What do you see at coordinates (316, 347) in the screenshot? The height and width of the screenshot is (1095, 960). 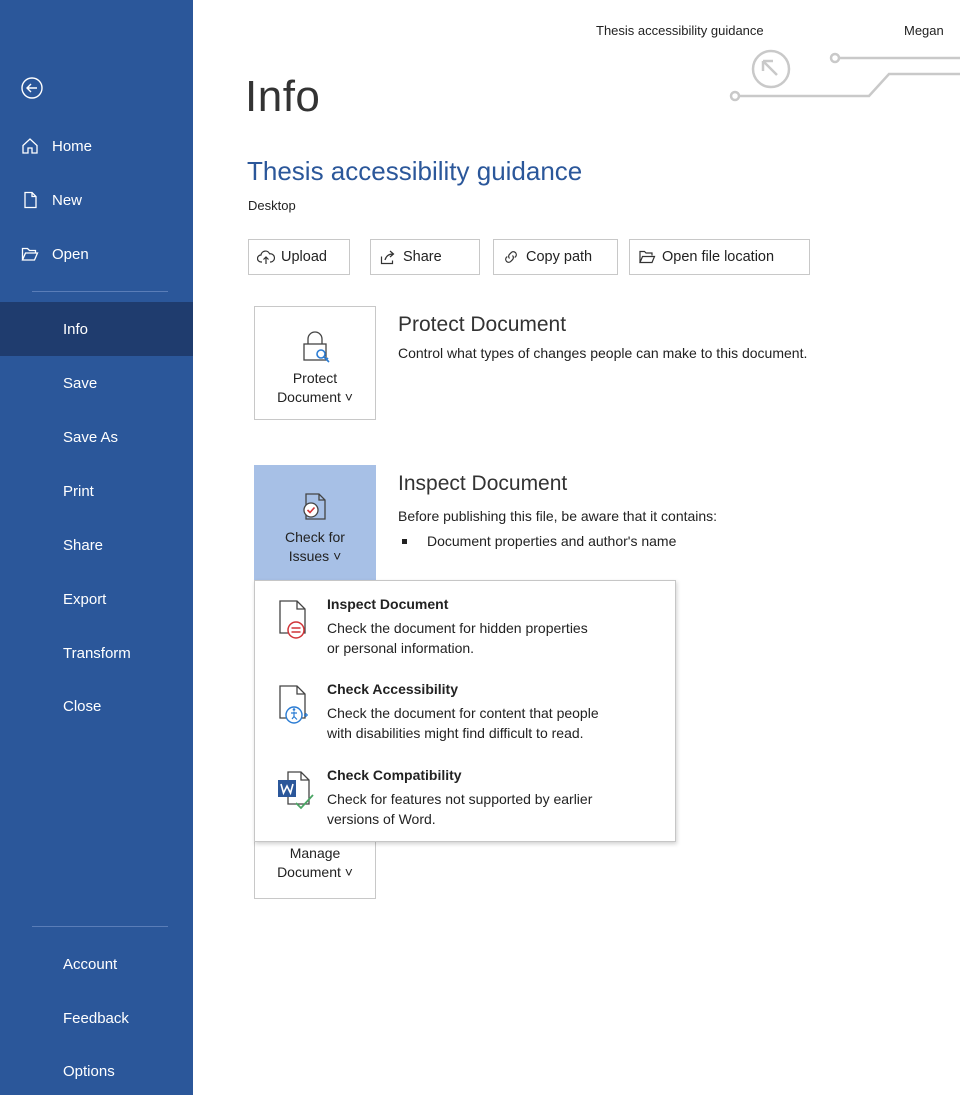 I see `lock-icon` at bounding box center [316, 347].